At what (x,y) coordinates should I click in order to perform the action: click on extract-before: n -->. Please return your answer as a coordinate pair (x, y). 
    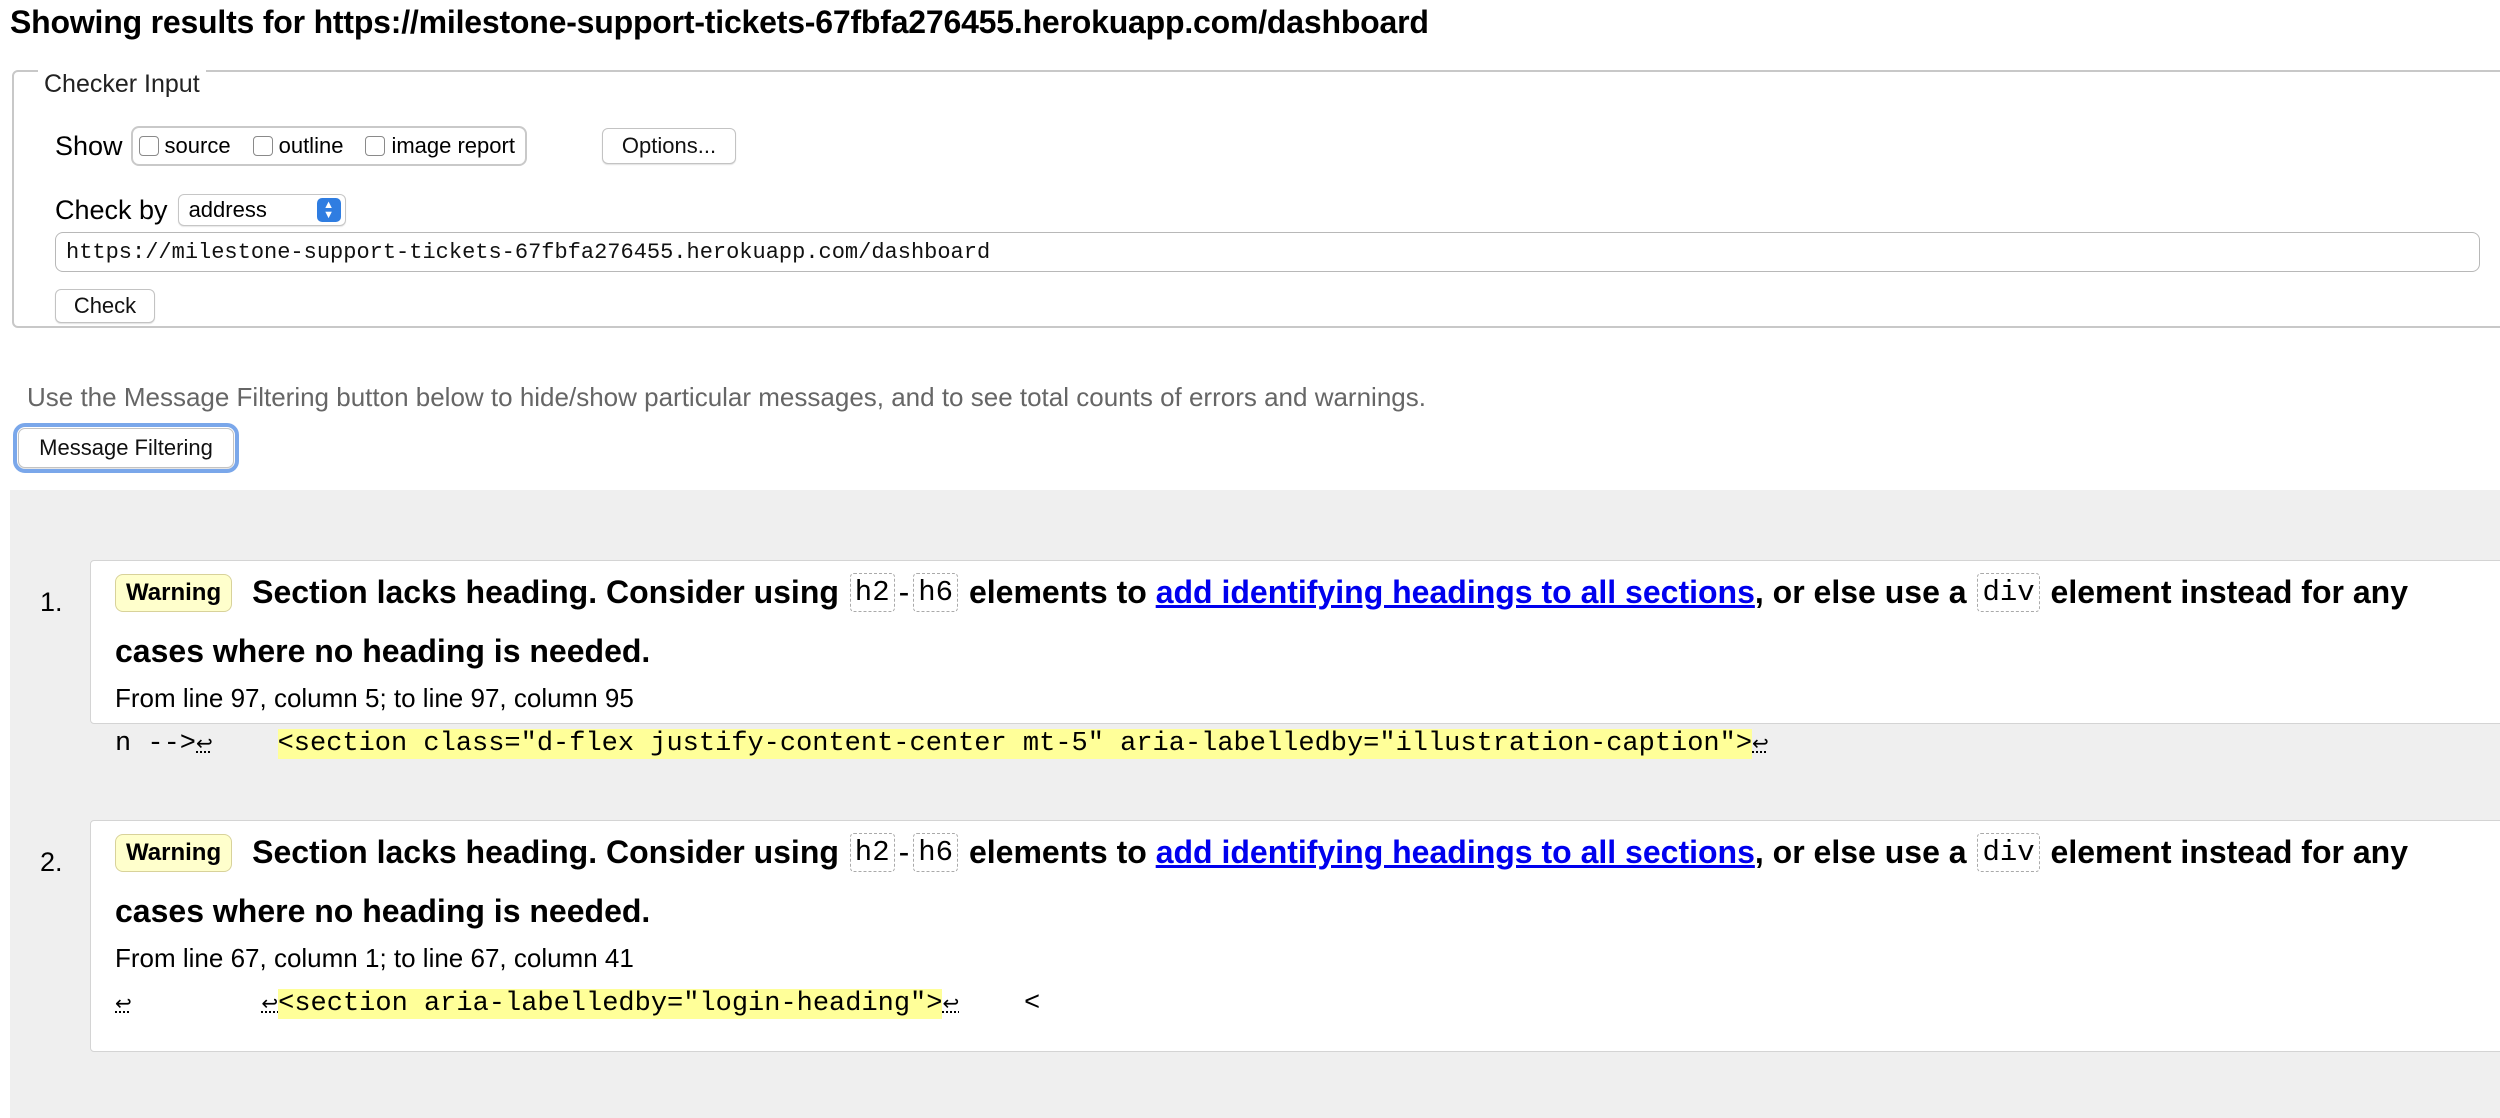
    Looking at the image, I should click on (156, 744).